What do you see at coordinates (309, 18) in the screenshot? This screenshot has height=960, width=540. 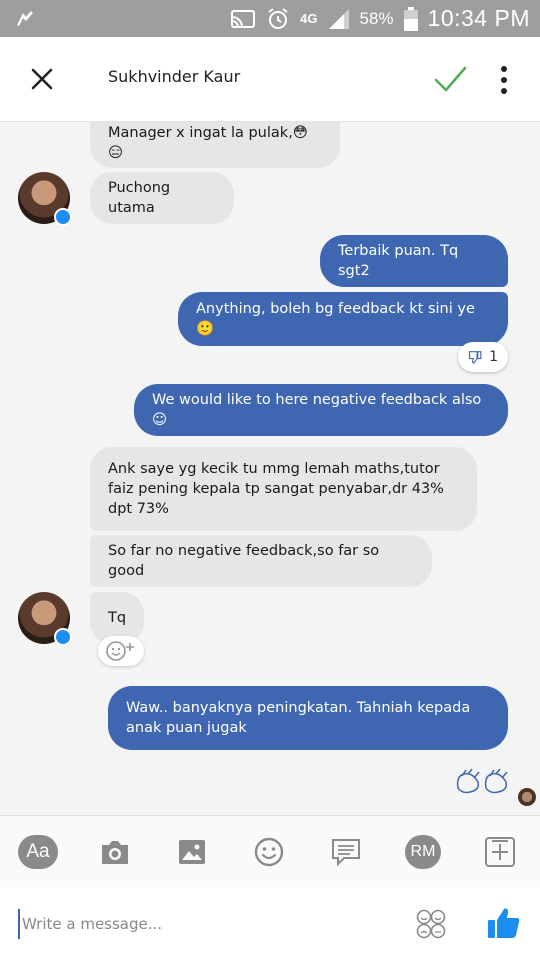 I see `network-type: 4G` at bounding box center [309, 18].